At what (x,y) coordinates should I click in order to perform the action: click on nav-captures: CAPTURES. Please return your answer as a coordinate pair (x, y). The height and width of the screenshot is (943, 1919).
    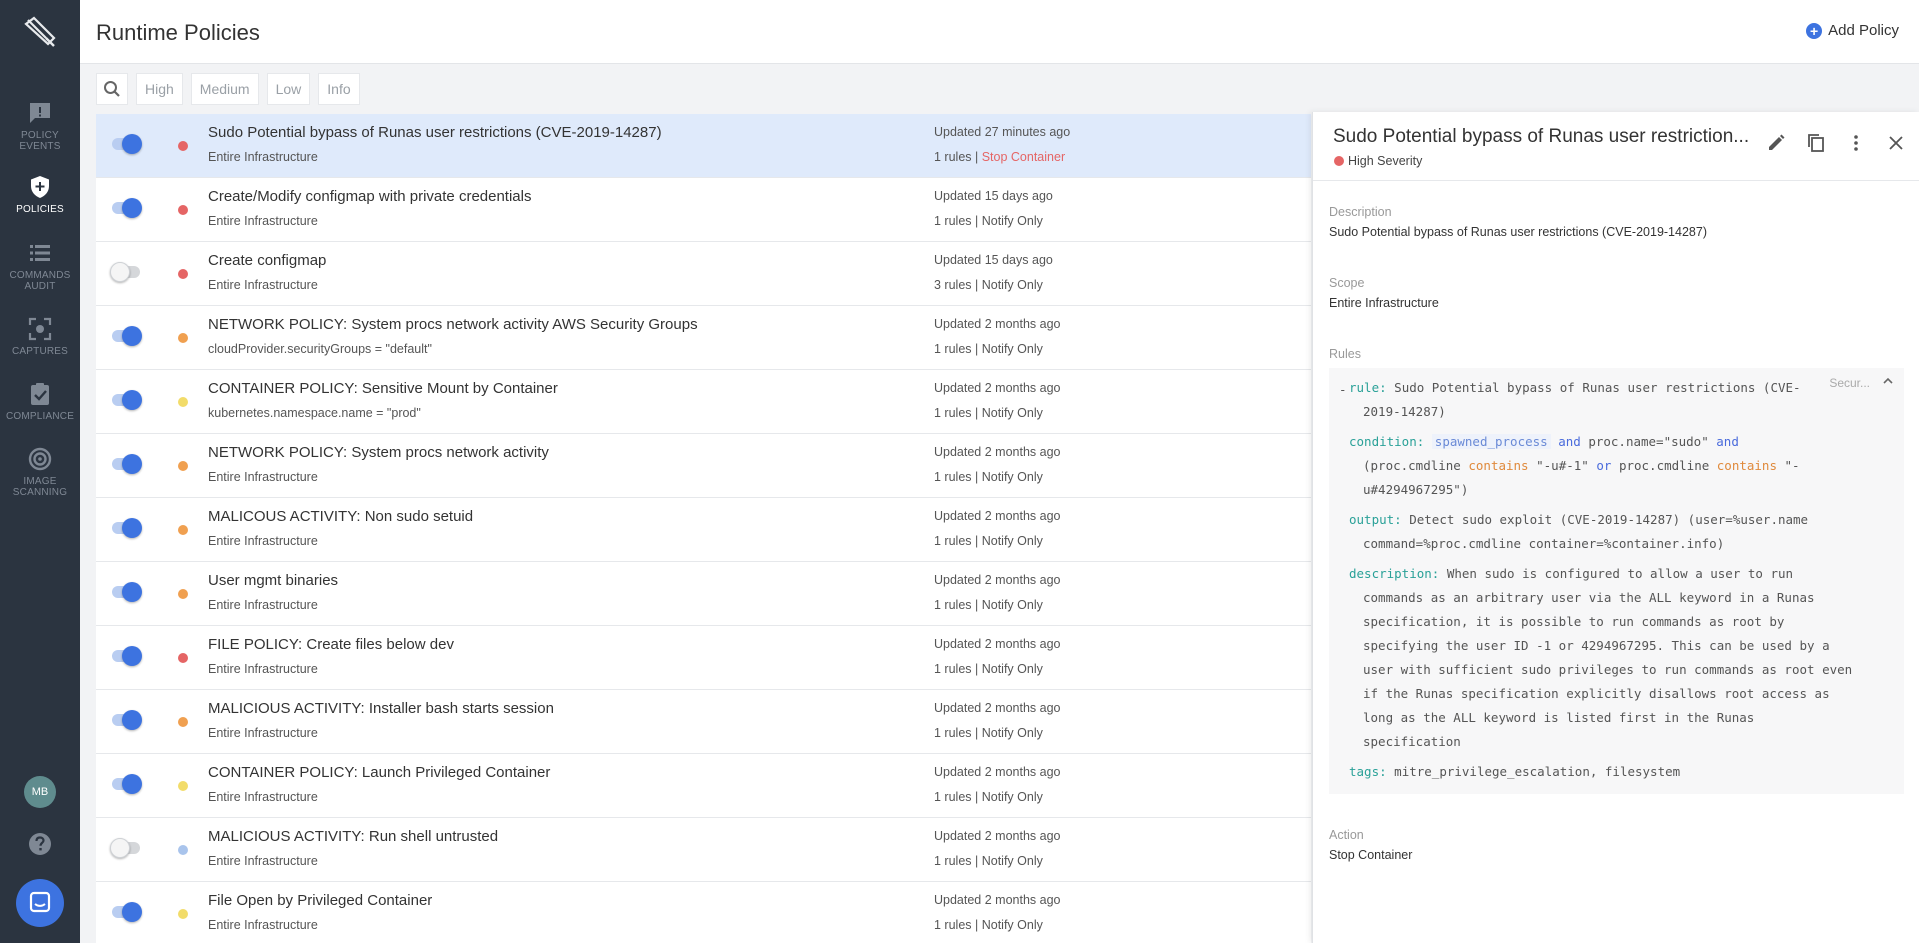
    Looking at the image, I should click on (40, 336).